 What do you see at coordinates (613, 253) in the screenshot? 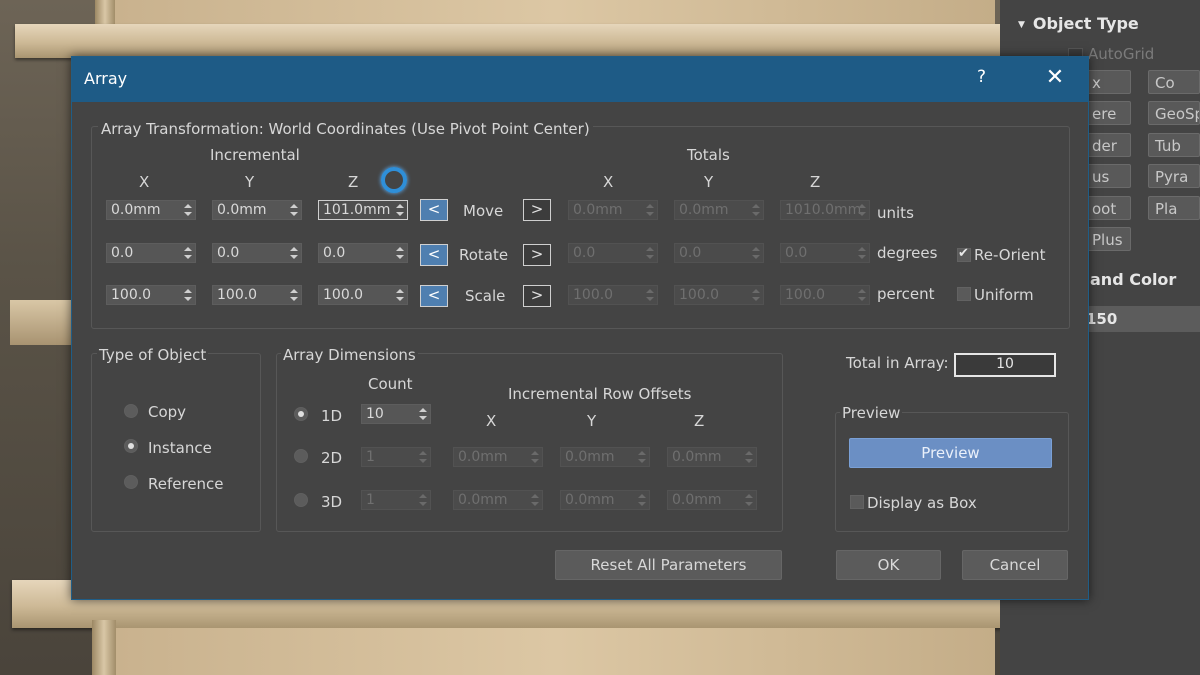
I see `rotate-tot-x-spinner: 0.0` at bounding box center [613, 253].